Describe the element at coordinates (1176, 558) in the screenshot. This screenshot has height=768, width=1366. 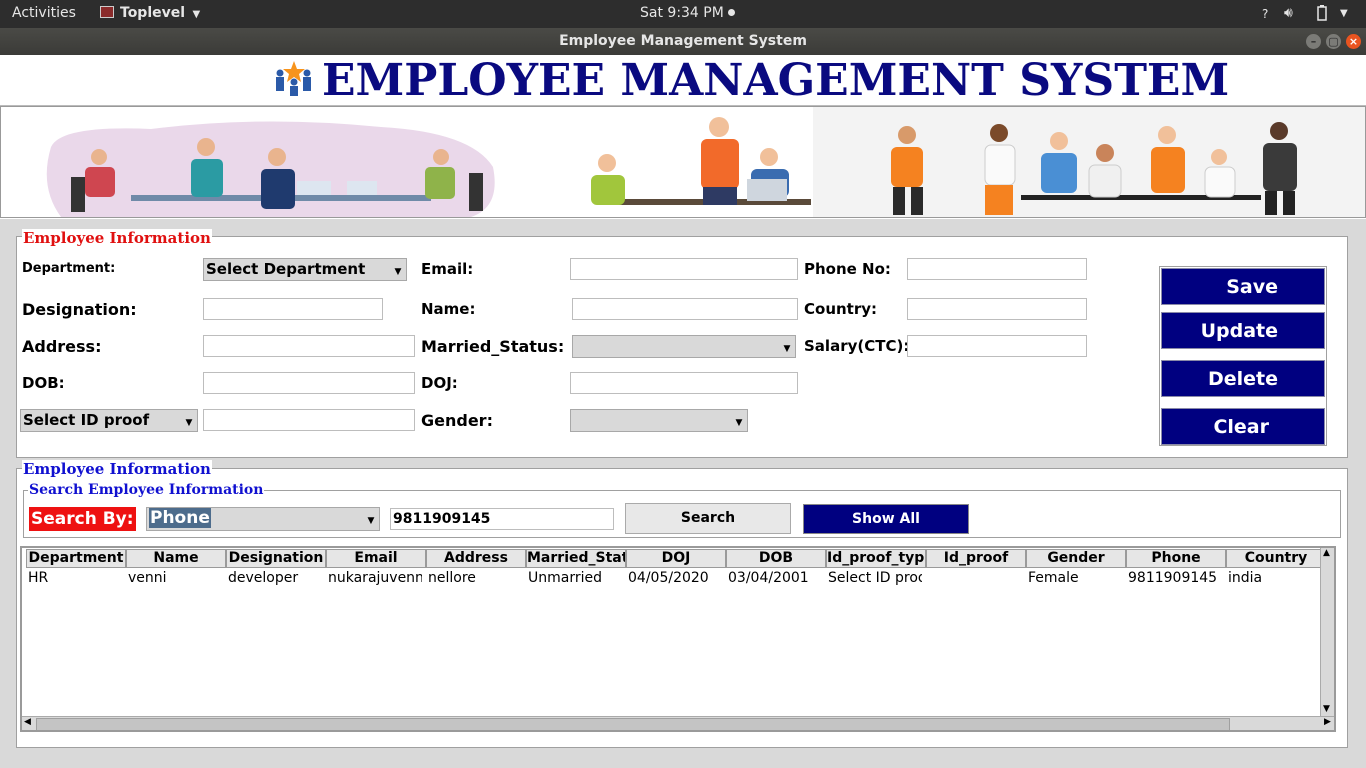
I see `column-header: Phone` at that location.